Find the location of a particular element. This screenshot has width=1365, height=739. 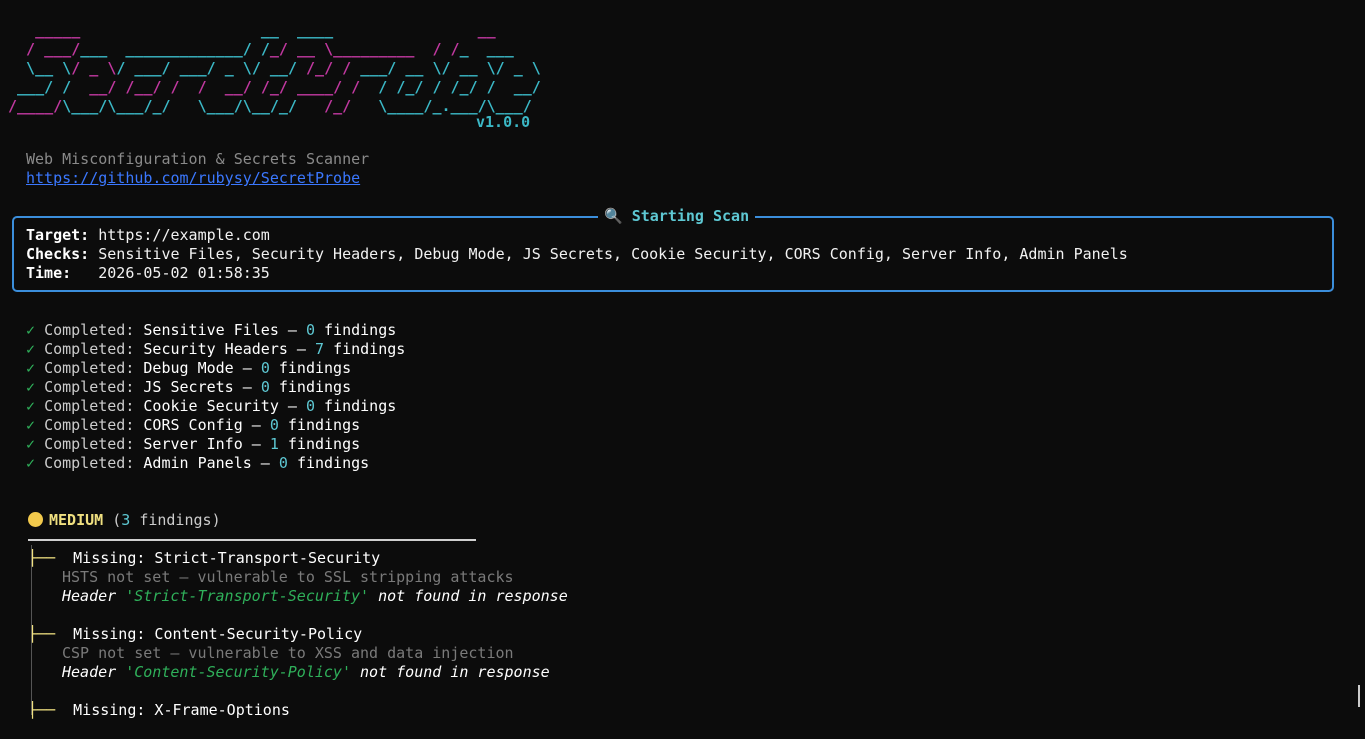

check-name: CORS Config is located at coordinates (193, 425).